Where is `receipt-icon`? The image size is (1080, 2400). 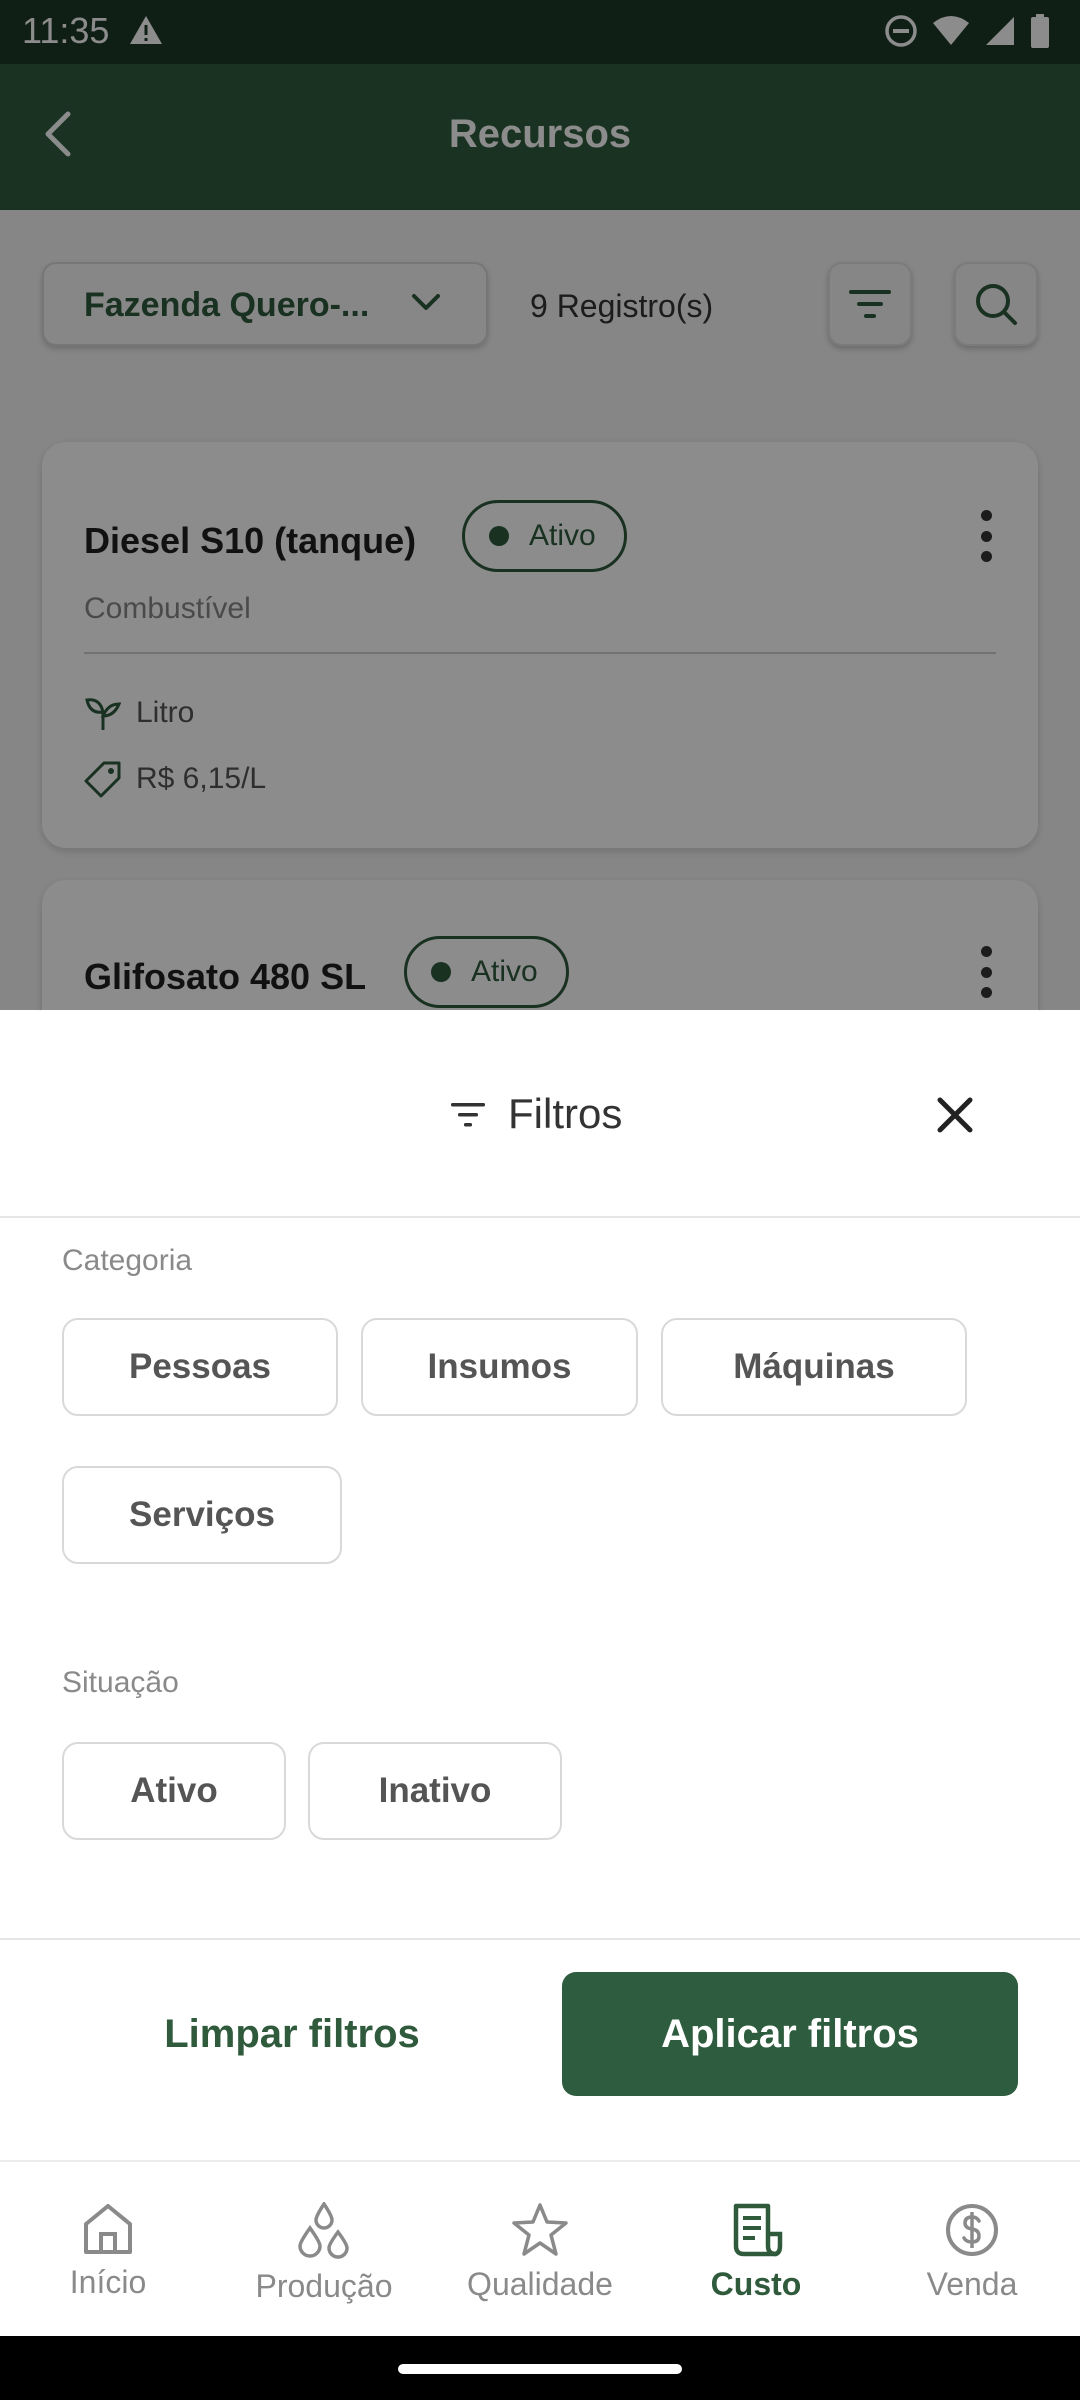
receipt-icon is located at coordinates (758, 2230).